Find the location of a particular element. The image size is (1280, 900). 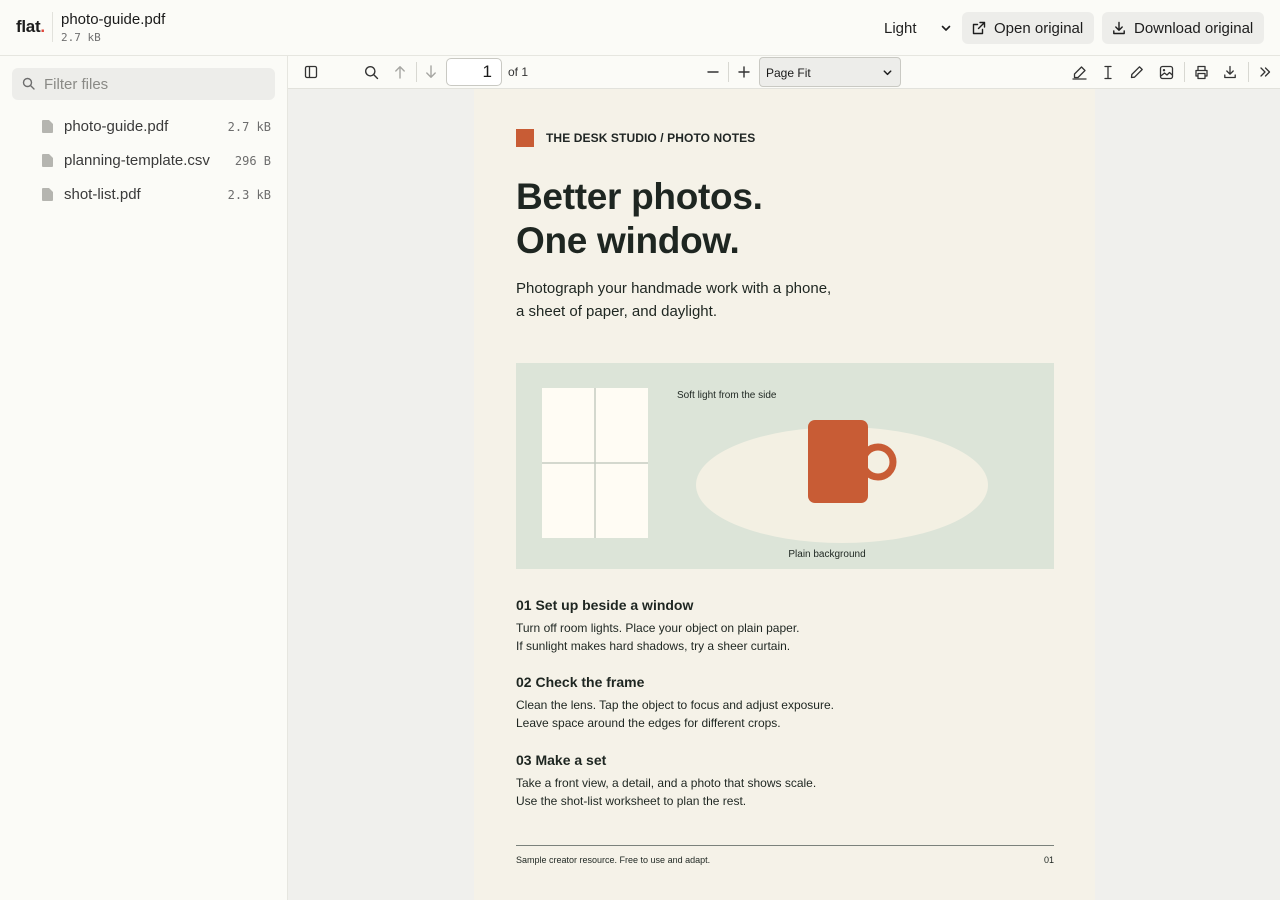

draw-button is located at coordinates (1137, 72).